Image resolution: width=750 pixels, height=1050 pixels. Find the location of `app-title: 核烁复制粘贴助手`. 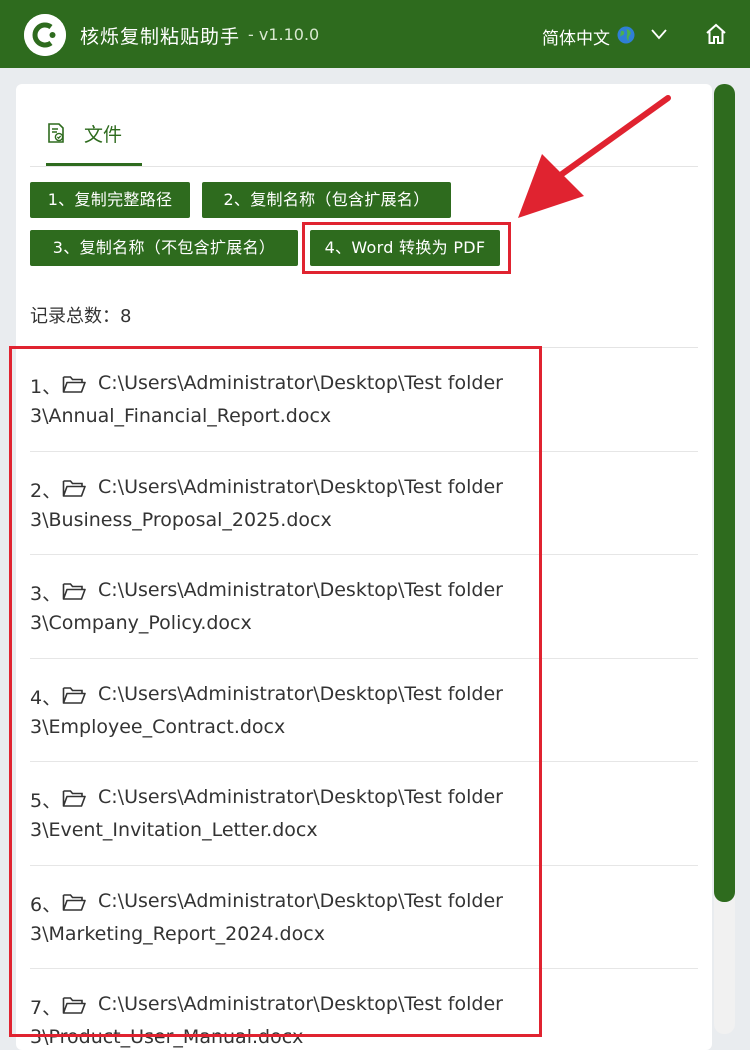

app-title: 核烁复制粘贴助手 is located at coordinates (160, 37).